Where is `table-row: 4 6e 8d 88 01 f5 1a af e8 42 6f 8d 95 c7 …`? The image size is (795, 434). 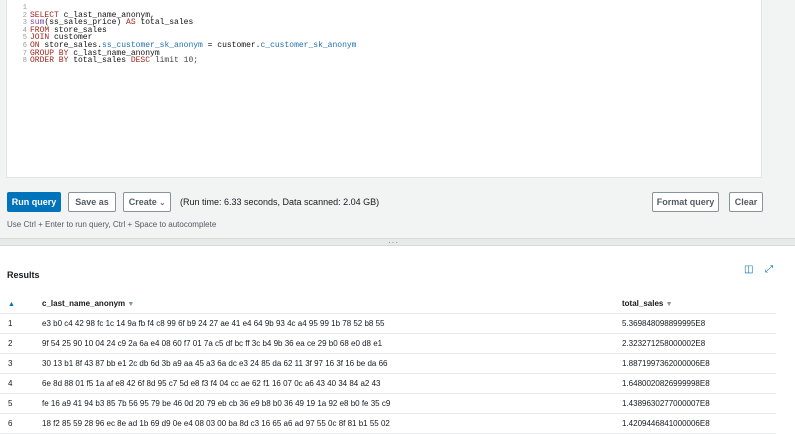
table-row: 4 6e 8d 88 01 f5 1a af e8 42 6f 8d 95 c7 … is located at coordinates (388, 383).